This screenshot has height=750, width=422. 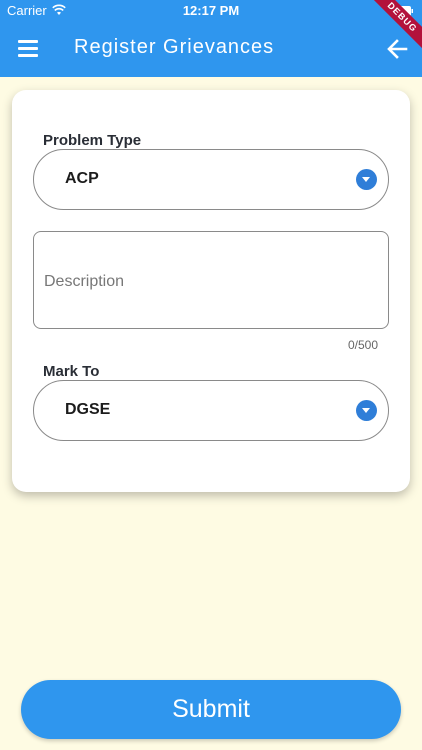 I want to click on mark-to-label: Mark To, so click(x=71, y=371).